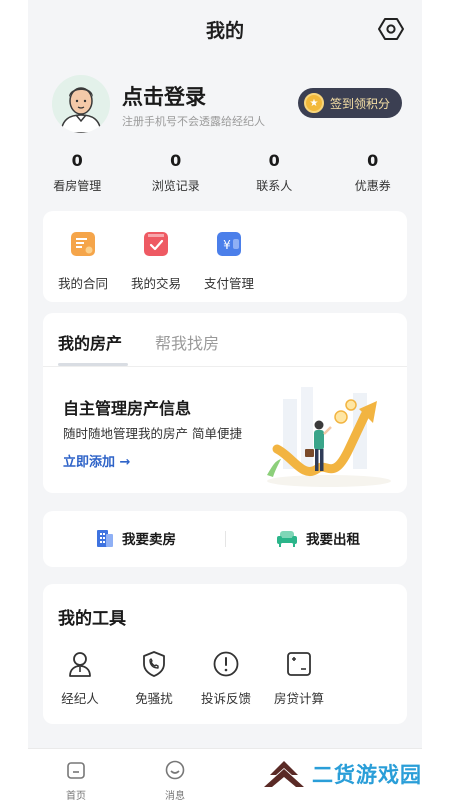  Describe the element at coordinates (333, 540) in the screenshot. I see `rent-house-label: 我要出租` at that location.